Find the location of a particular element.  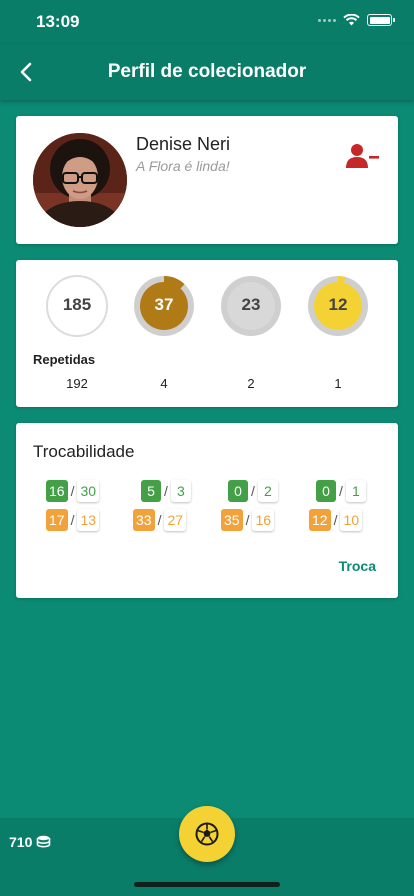

trade-green-pair: 0 / 2 is located at coordinates (253, 491).